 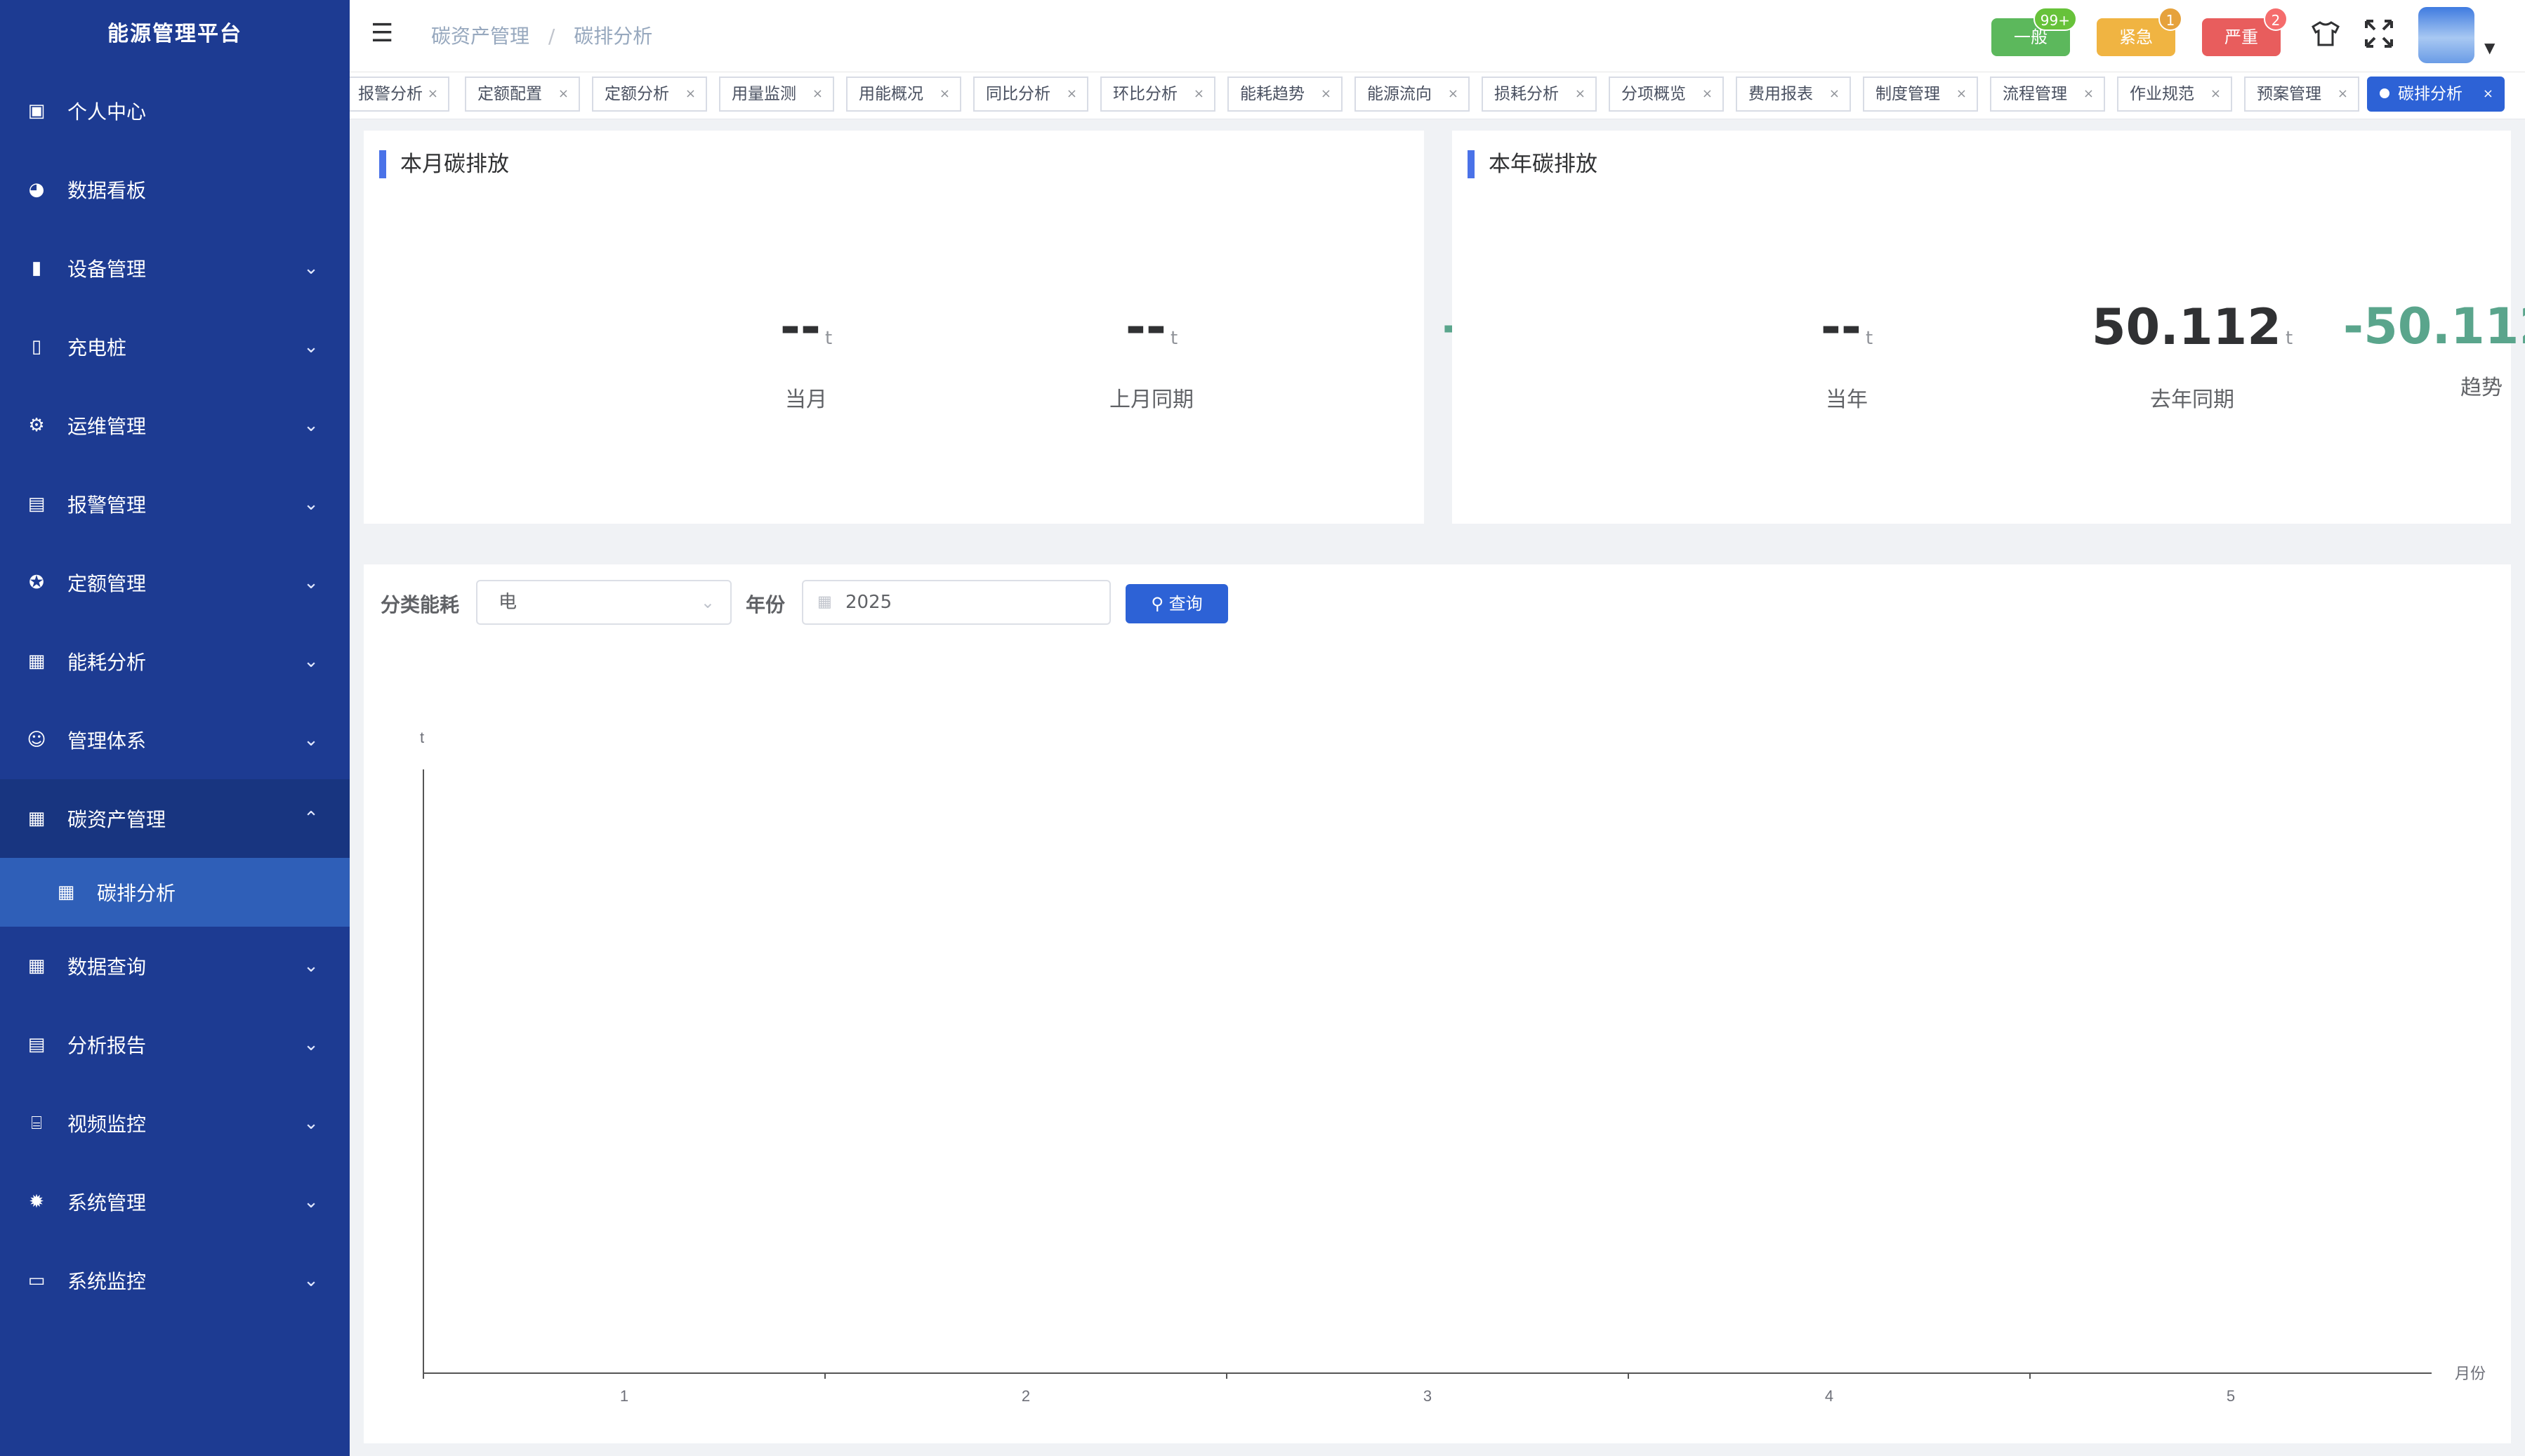 What do you see at coordinates (36, 505) in the screenshot?
I see `alarm-doc-icon: ▤` at bounding box center [36, 505].